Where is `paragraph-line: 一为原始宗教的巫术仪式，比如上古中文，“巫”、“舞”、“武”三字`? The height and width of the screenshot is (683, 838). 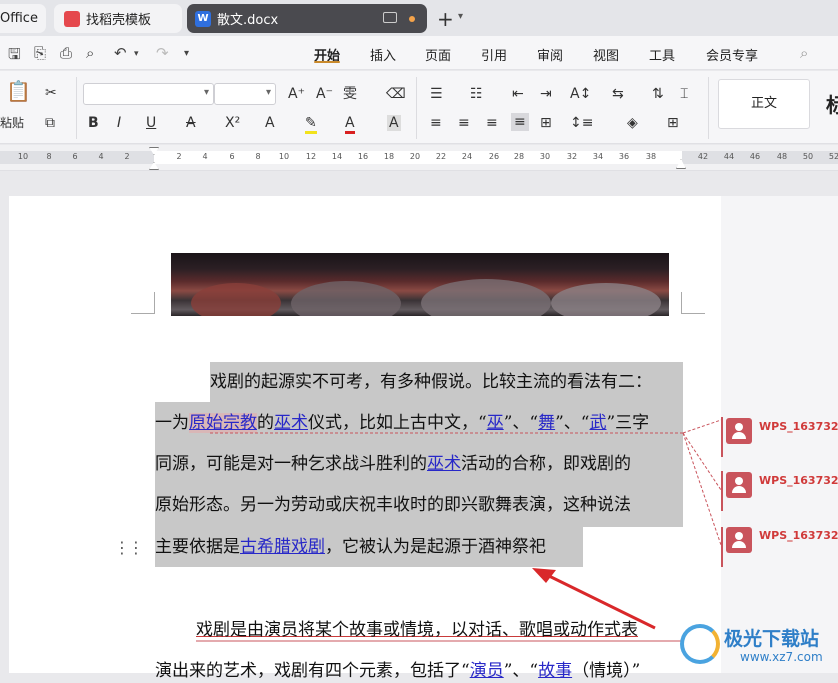 paragraph-line: 一为原始宗教的巫术仪式，比如上古中文，“巫”、“舞”、“武”三字 is located at coordinates (402, 423).